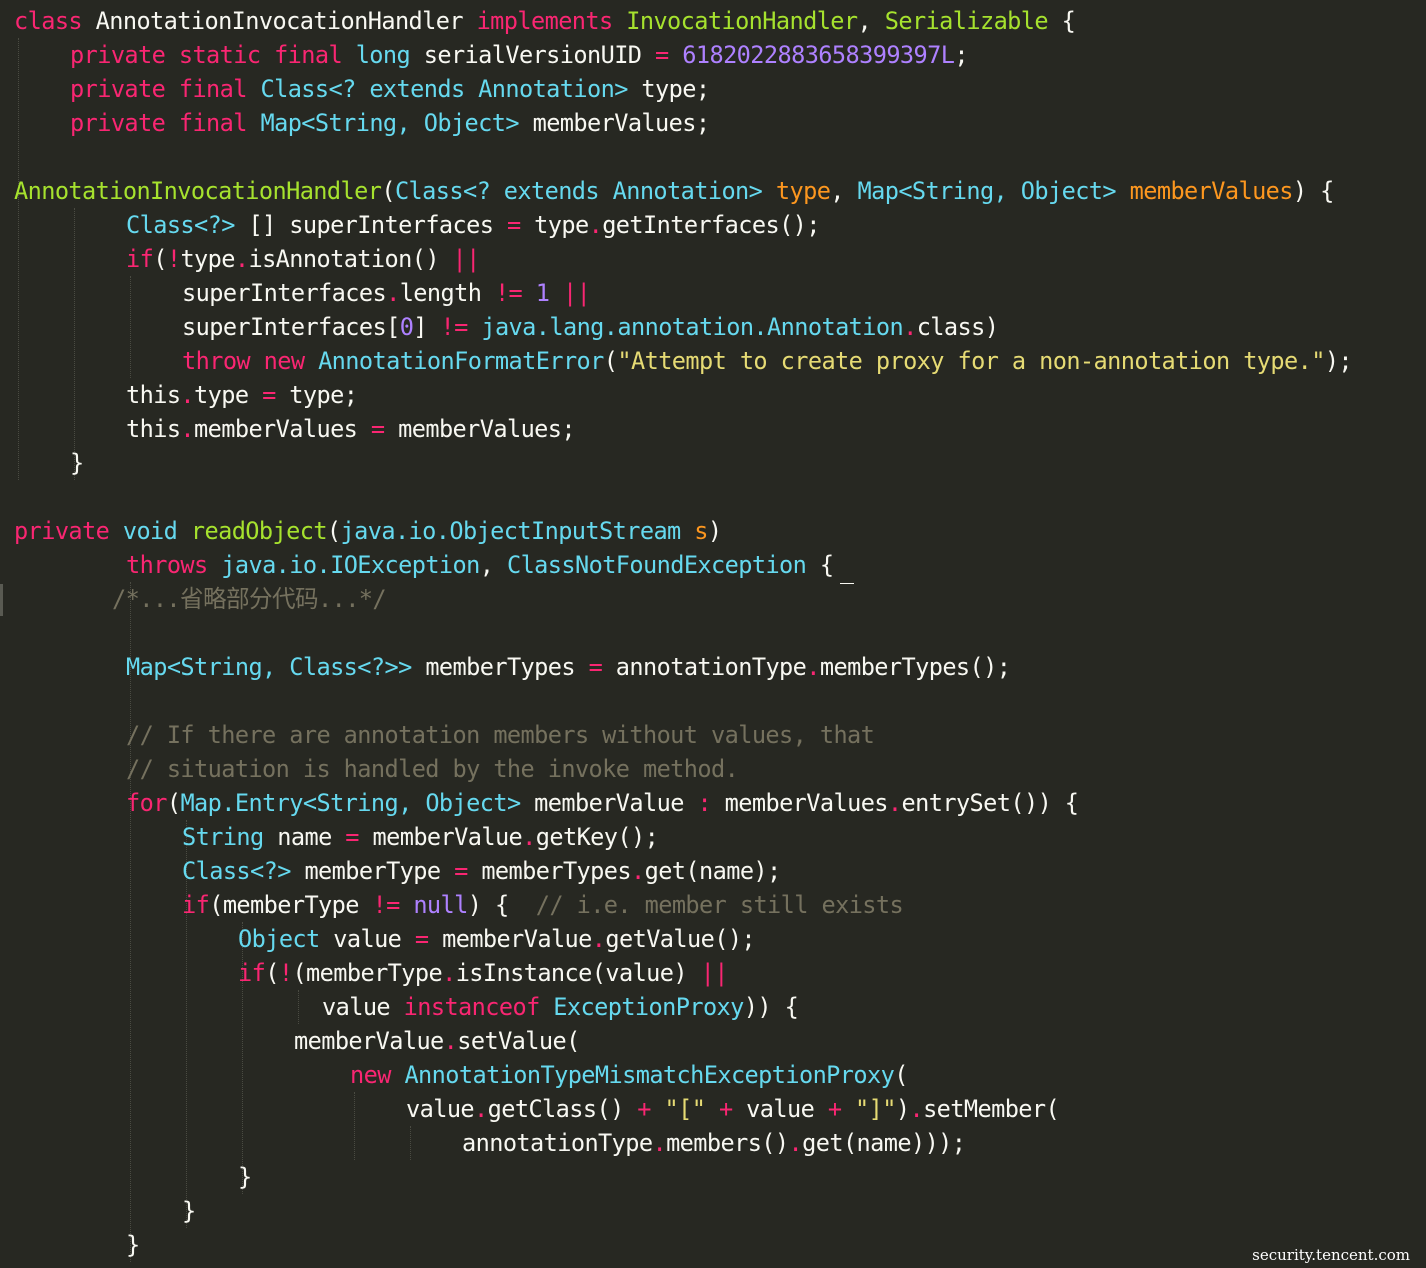  Describe the element at coordinates (146, 803) in the screenshot. I see `code-token: for` at that location.